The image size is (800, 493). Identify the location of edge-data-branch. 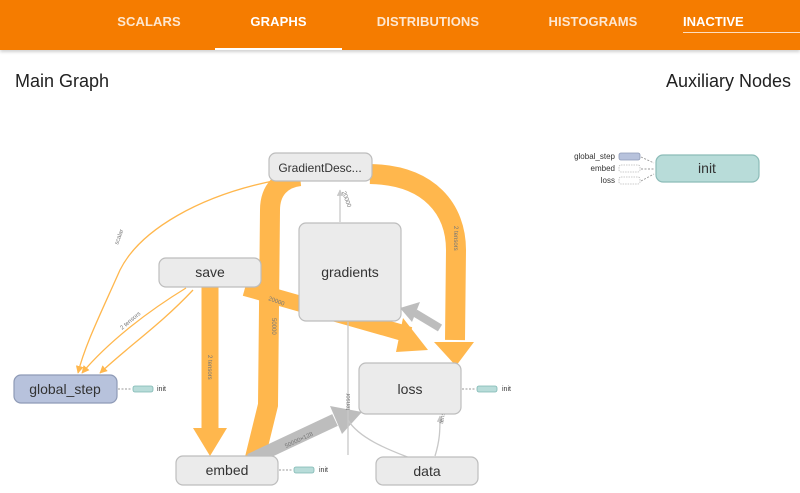
(379, 439).